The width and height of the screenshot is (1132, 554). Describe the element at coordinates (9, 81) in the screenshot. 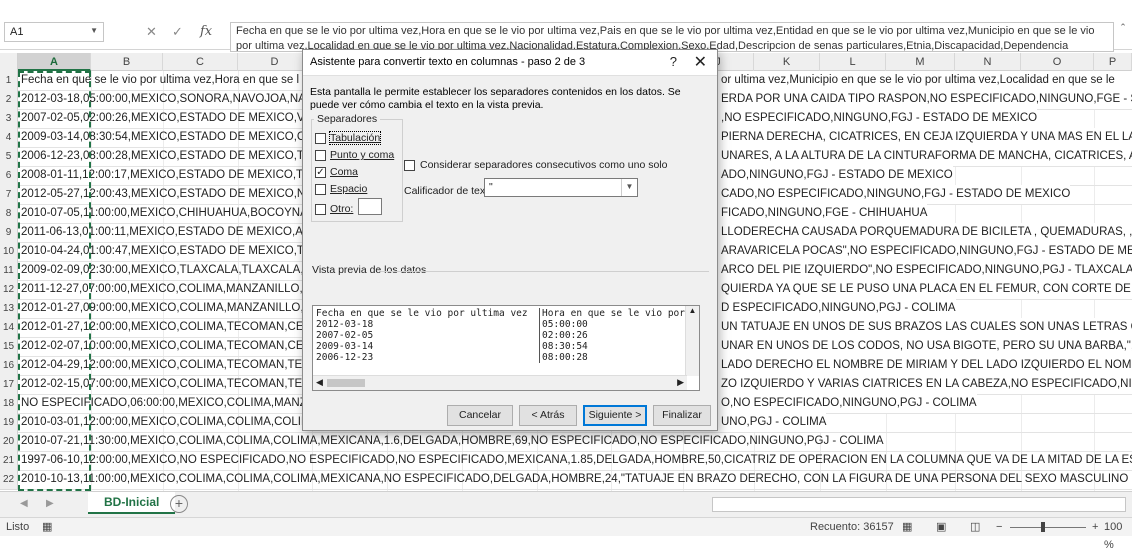

I see `row-header: 1` at that location.